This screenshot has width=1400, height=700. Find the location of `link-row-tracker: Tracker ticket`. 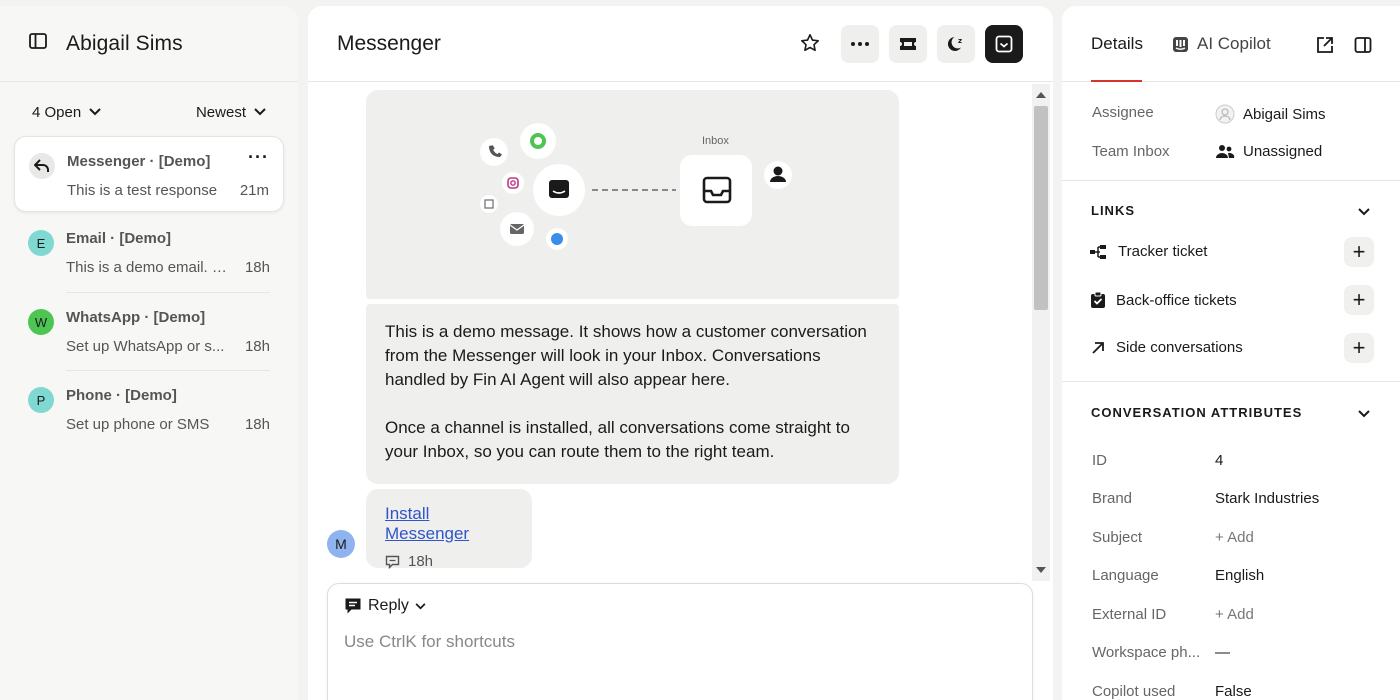

link-row-tracker: Tracker ticket is located at coordinates (1148, 251).